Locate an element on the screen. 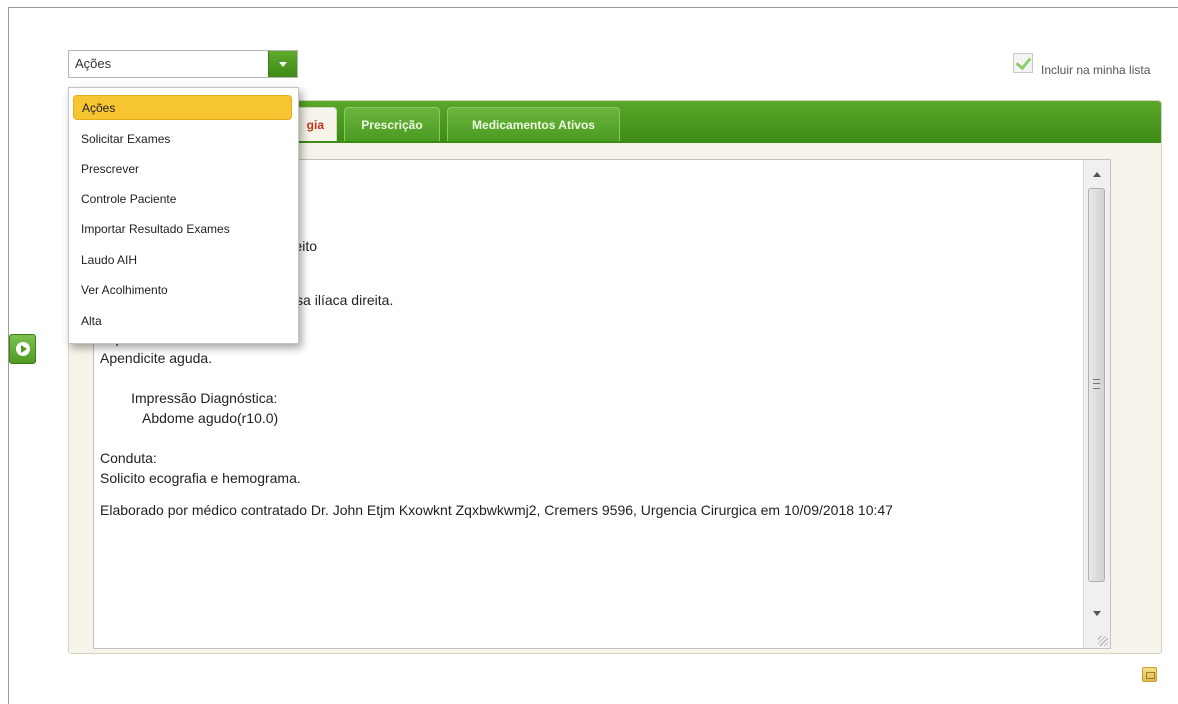  scroll-thumb is located at coordinates (1096, 385).